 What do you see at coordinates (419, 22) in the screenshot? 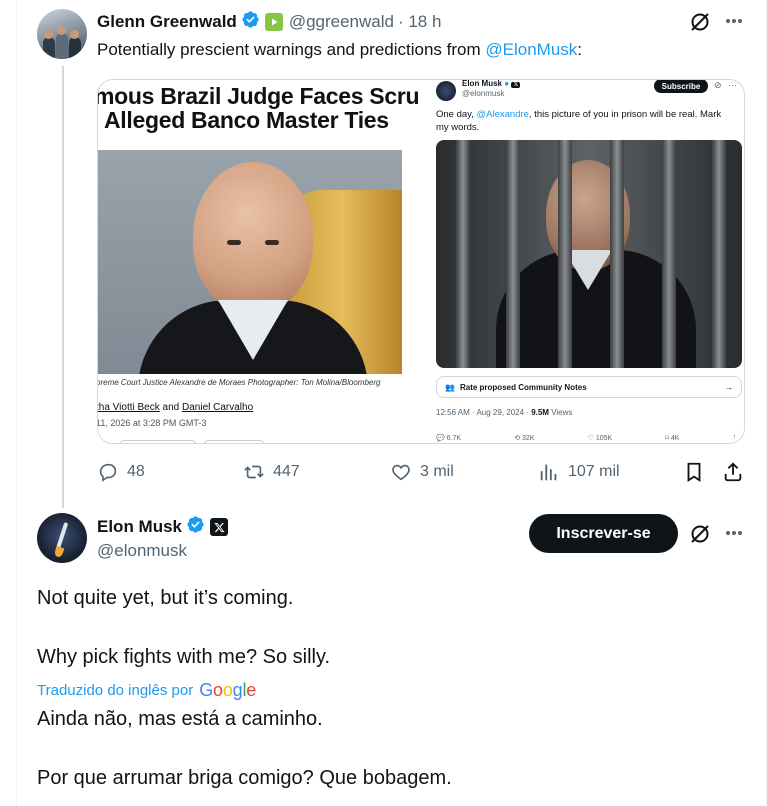
I see `tweet-timestamp: · 18 h` at bounding box center [419, 22].